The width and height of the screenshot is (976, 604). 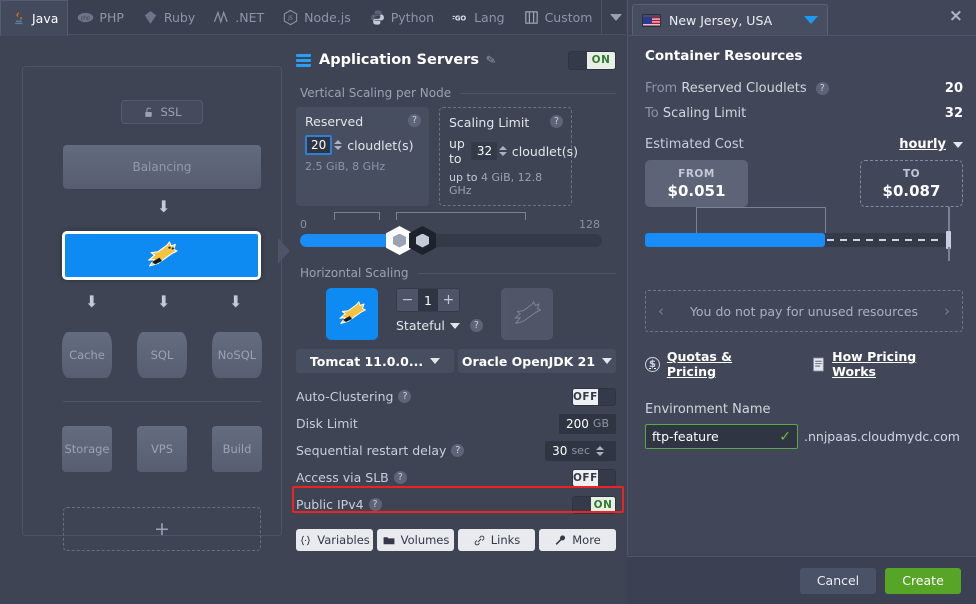 What do you see at coordinates (947, 311) in the screenshot?
I see `chevron-right-icon: ›` at bounding box center [947, 311].